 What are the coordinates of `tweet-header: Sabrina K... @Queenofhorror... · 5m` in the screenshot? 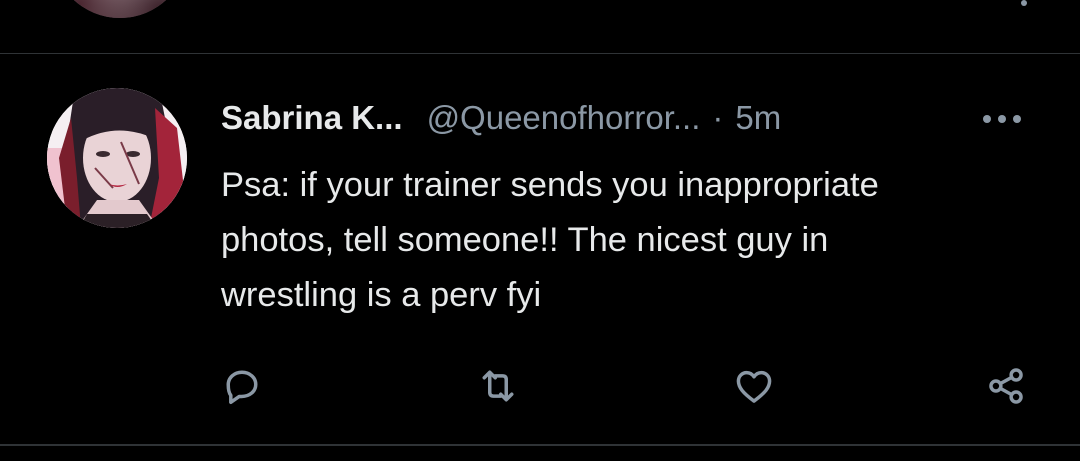 It's located at (501, 118).